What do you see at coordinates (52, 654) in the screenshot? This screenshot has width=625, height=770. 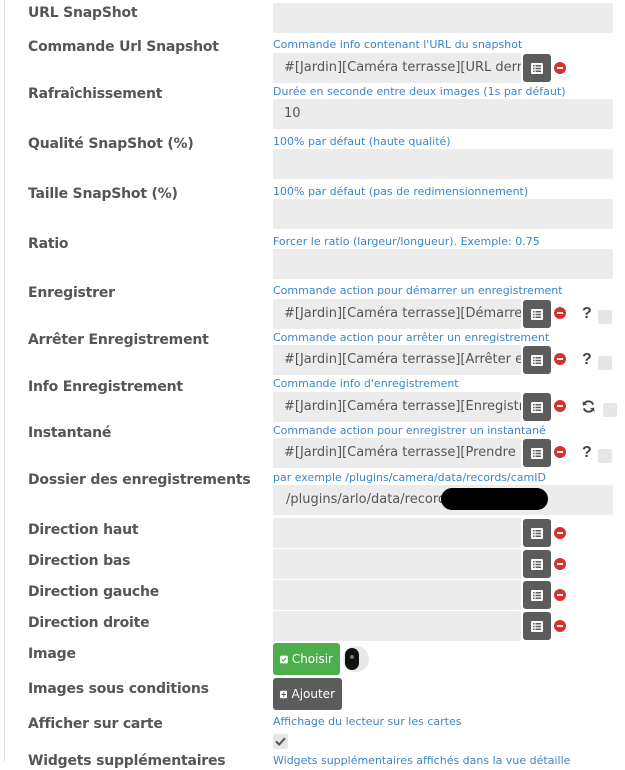 I see `image-label: Image` at bounding box center [52, 654].